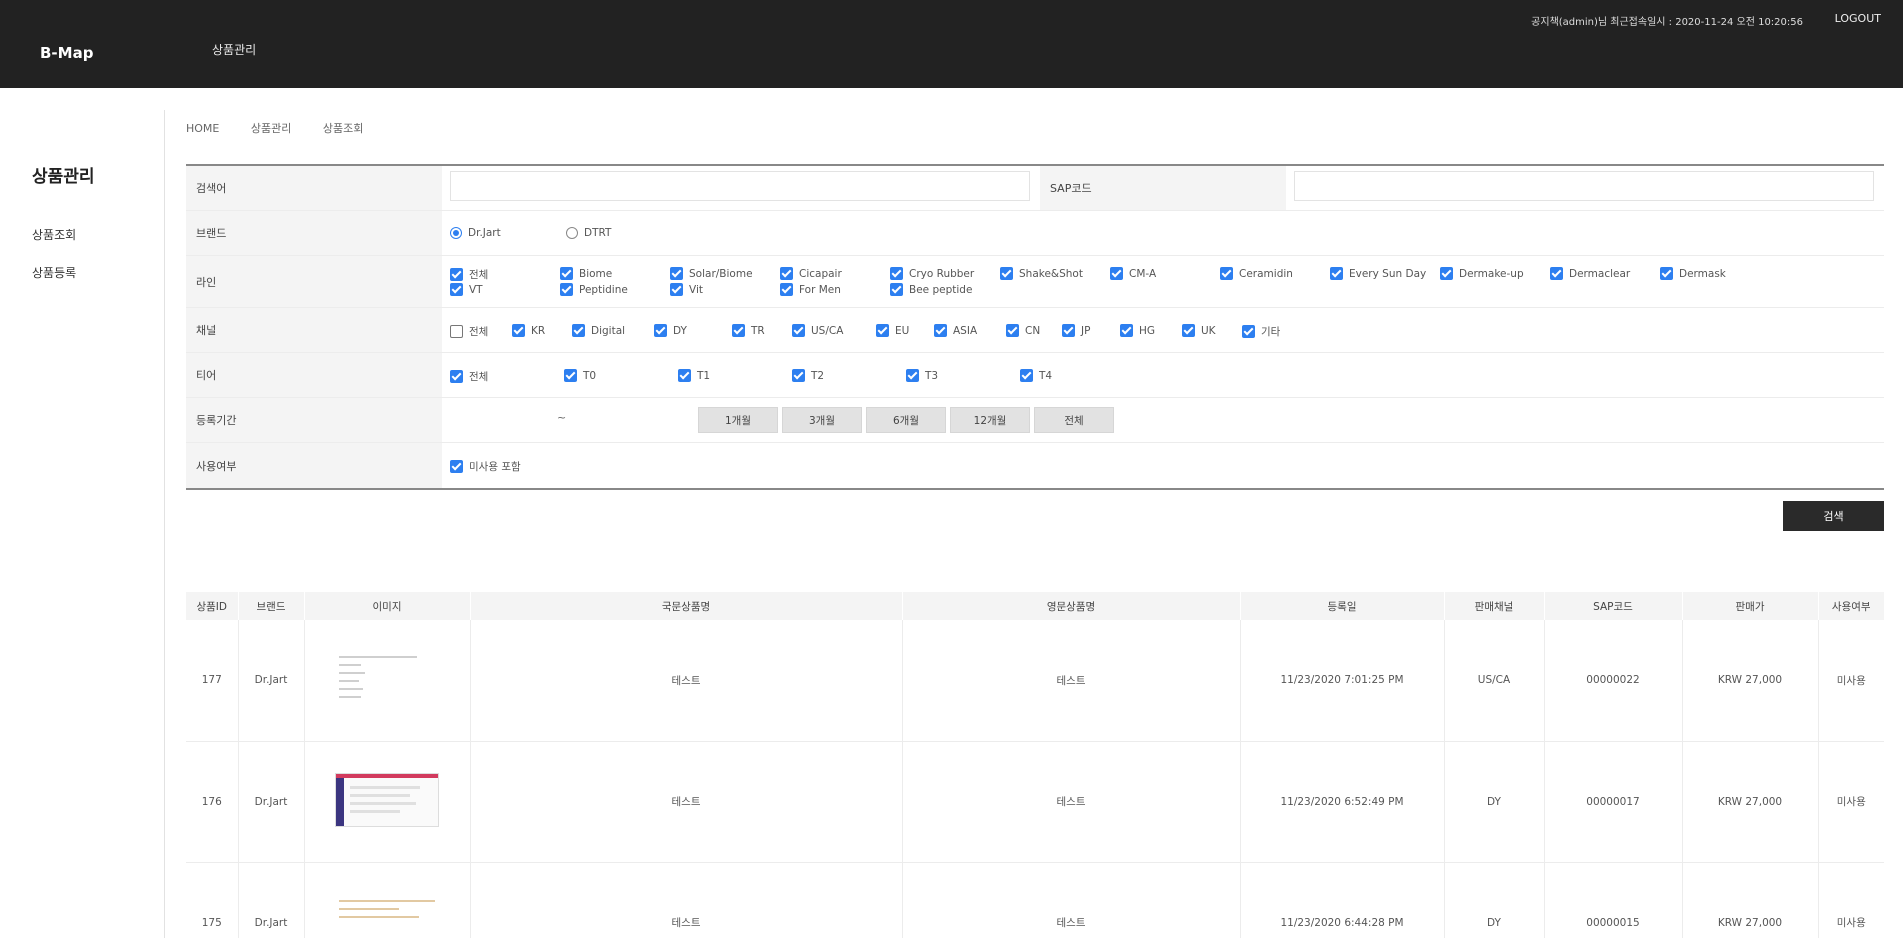 The height and width of the screenshot is (938, 1903). What do you see at coordinates (1133, 273) in the screenshot?
I see `line-checkbox: CM-A` at bounding box center [1133, 273].